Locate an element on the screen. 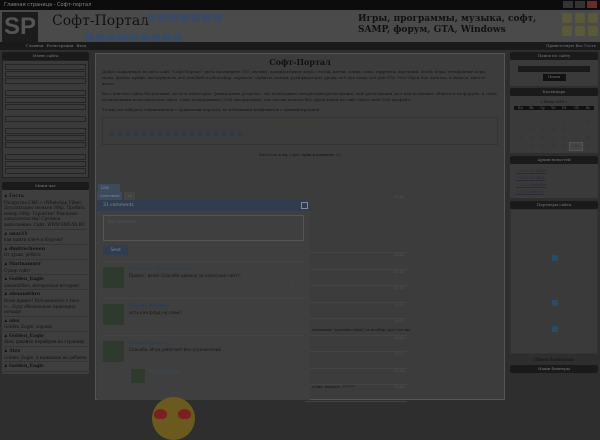 The width and height of the screenshot is (600, 440). search-input is located at coordinates (554, 69).